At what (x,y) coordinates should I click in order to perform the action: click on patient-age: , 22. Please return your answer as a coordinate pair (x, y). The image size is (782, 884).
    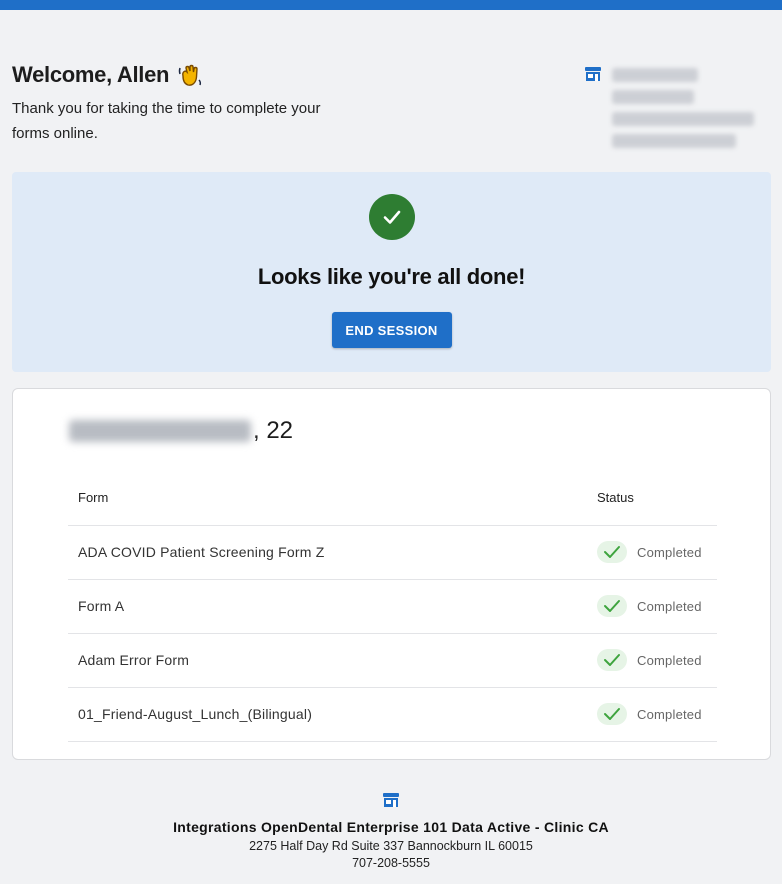
    Looking at the image, I should click on (273, 430).